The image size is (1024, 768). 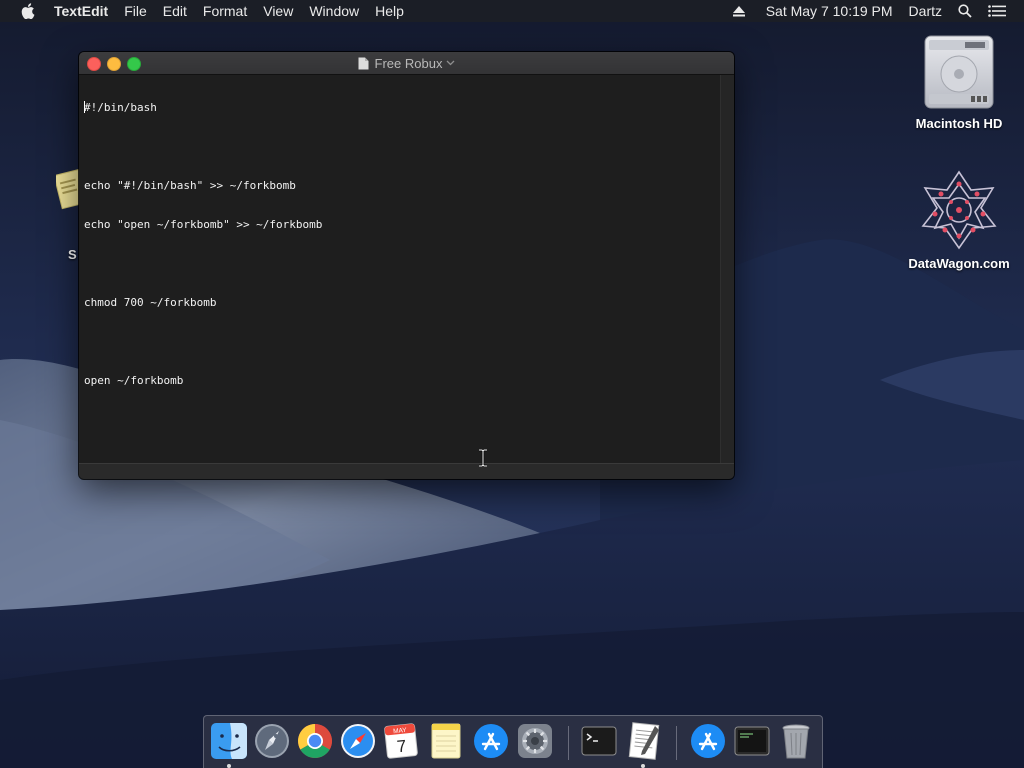 I want to click on desktop-icon-label: DataWagon.com, so click(x=959, y=263).